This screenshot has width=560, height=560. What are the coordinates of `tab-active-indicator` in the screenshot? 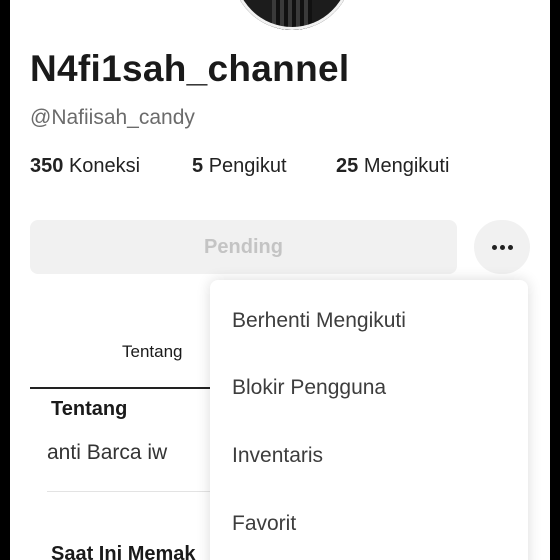 It's located at (125, 388).